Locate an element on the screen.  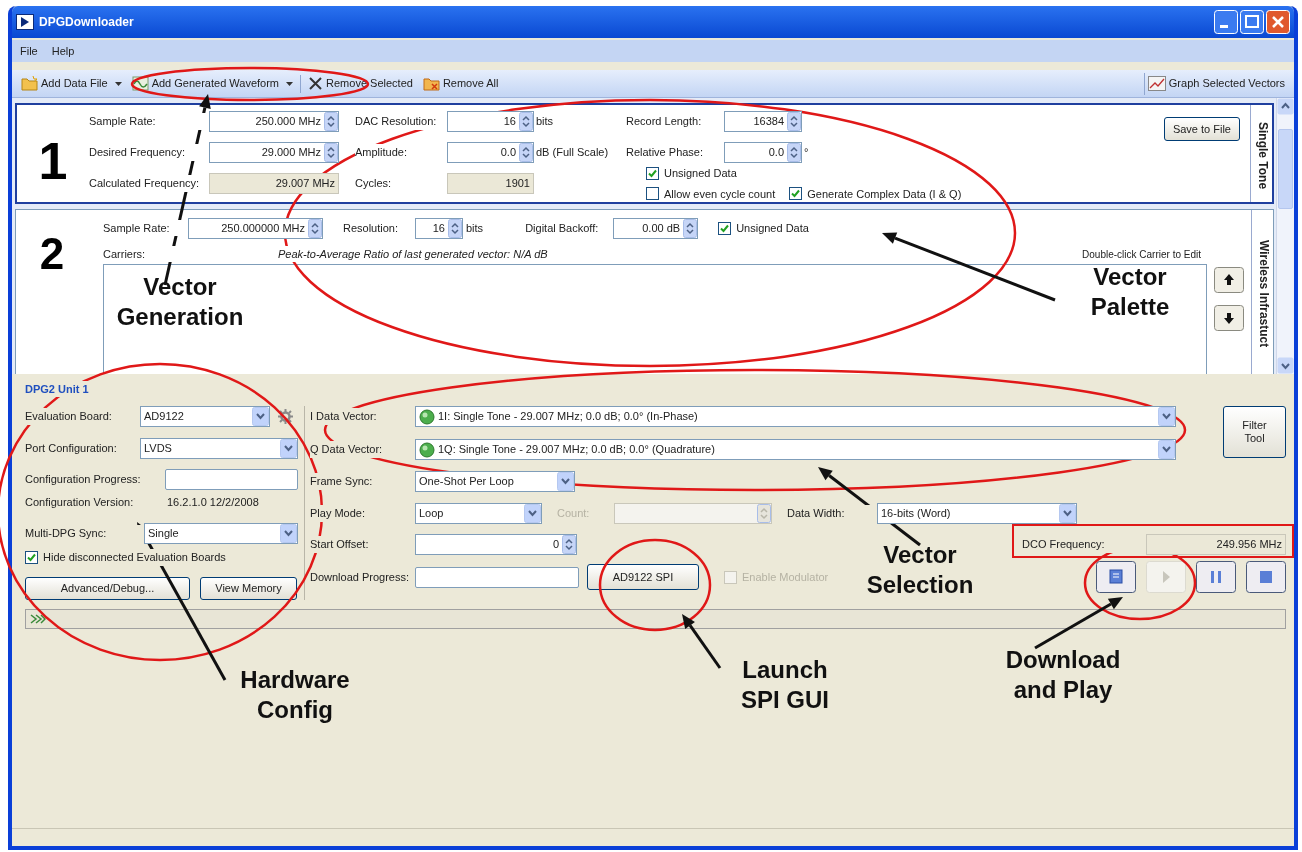
save-button: Save to File is located at coordinates (1201, 129).